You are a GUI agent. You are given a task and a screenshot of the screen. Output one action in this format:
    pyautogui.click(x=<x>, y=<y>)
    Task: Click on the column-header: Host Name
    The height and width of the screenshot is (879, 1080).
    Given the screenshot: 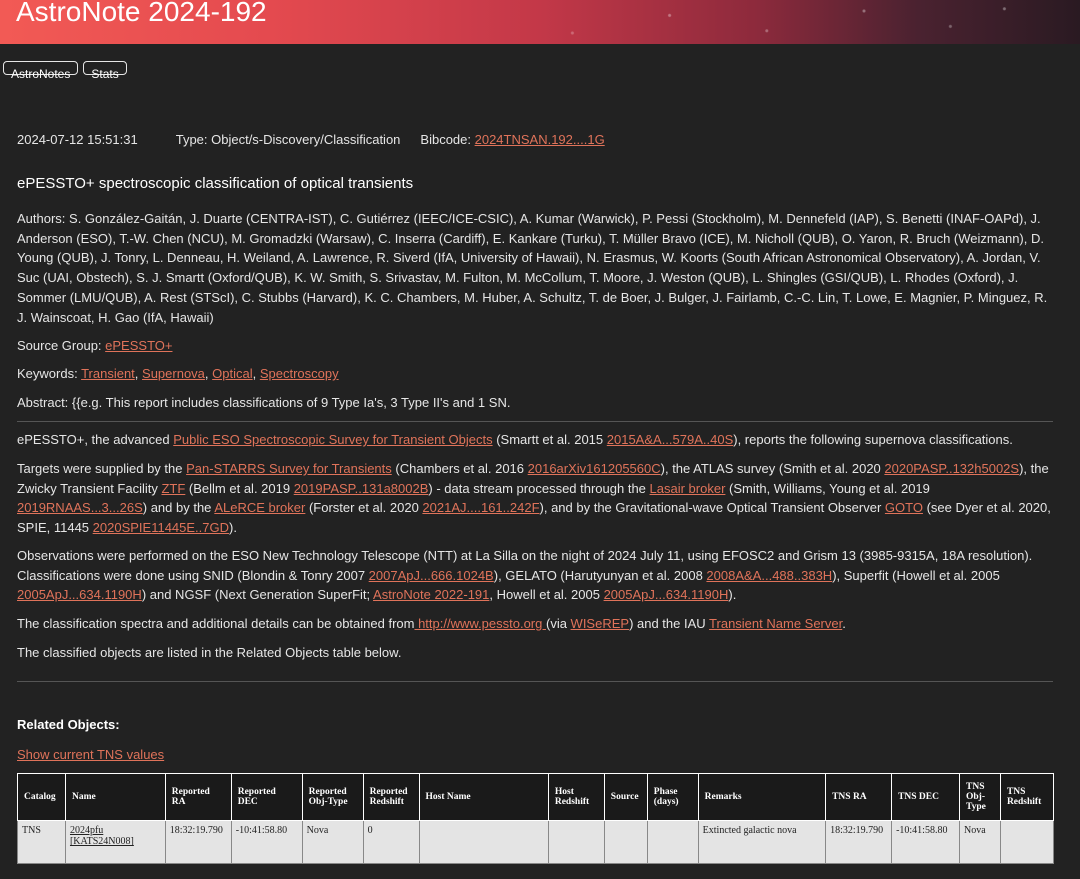 What is the action you would take?
    pyautogui.click(x=483, y=797)
    